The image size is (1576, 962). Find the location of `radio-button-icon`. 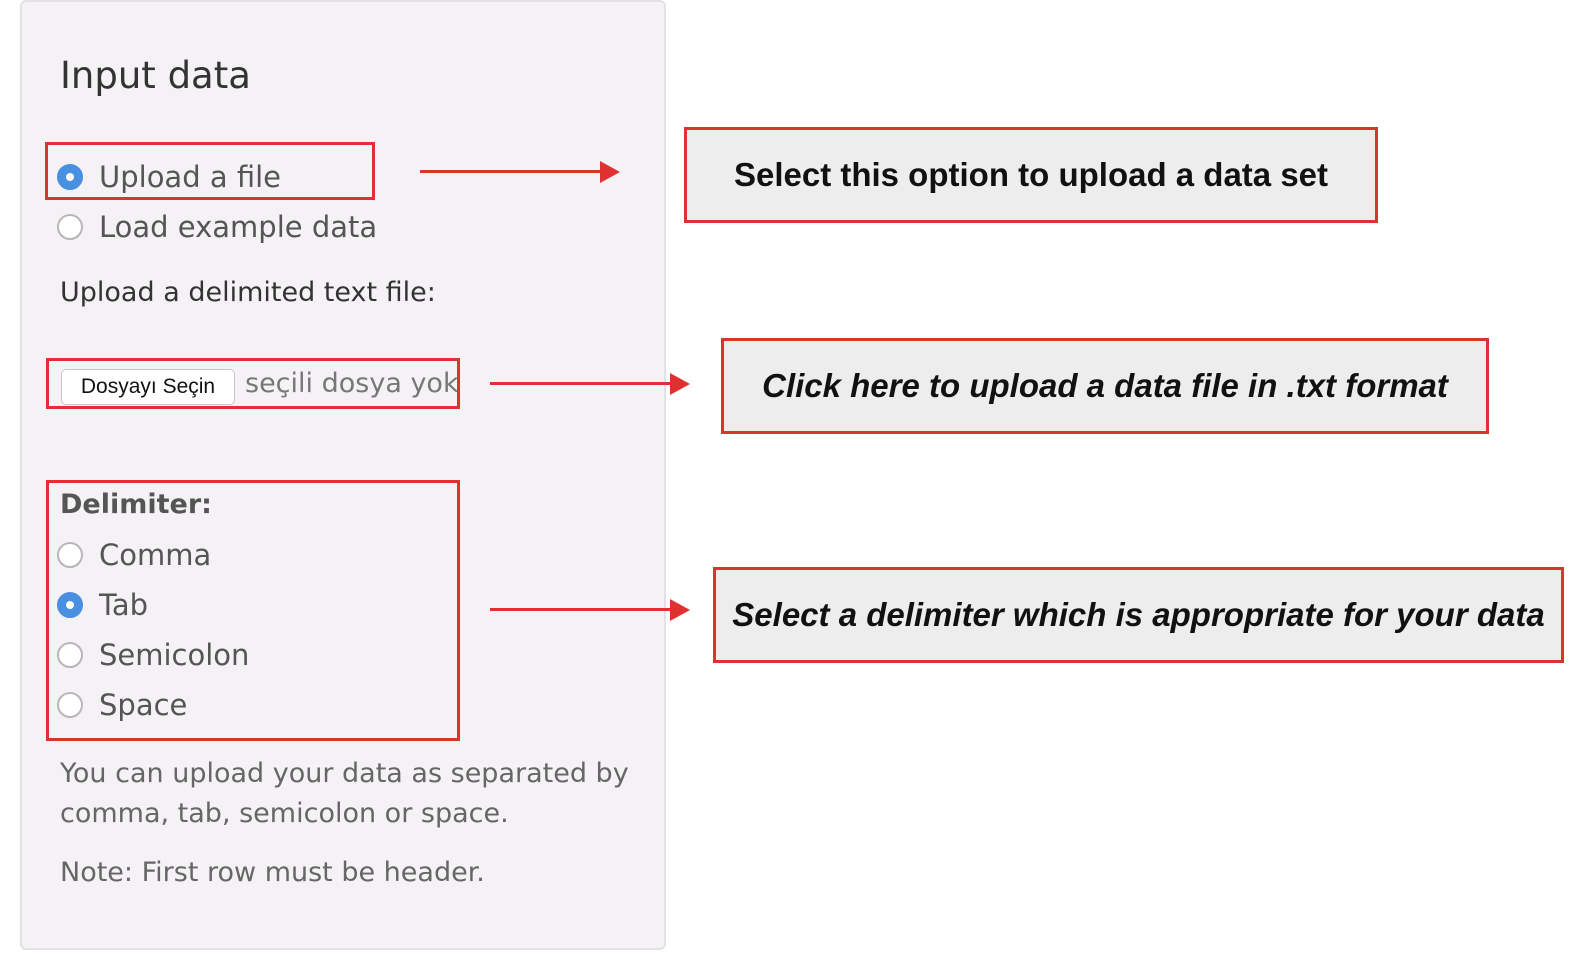

radio-button-icon is located at coordinates (70, 227).